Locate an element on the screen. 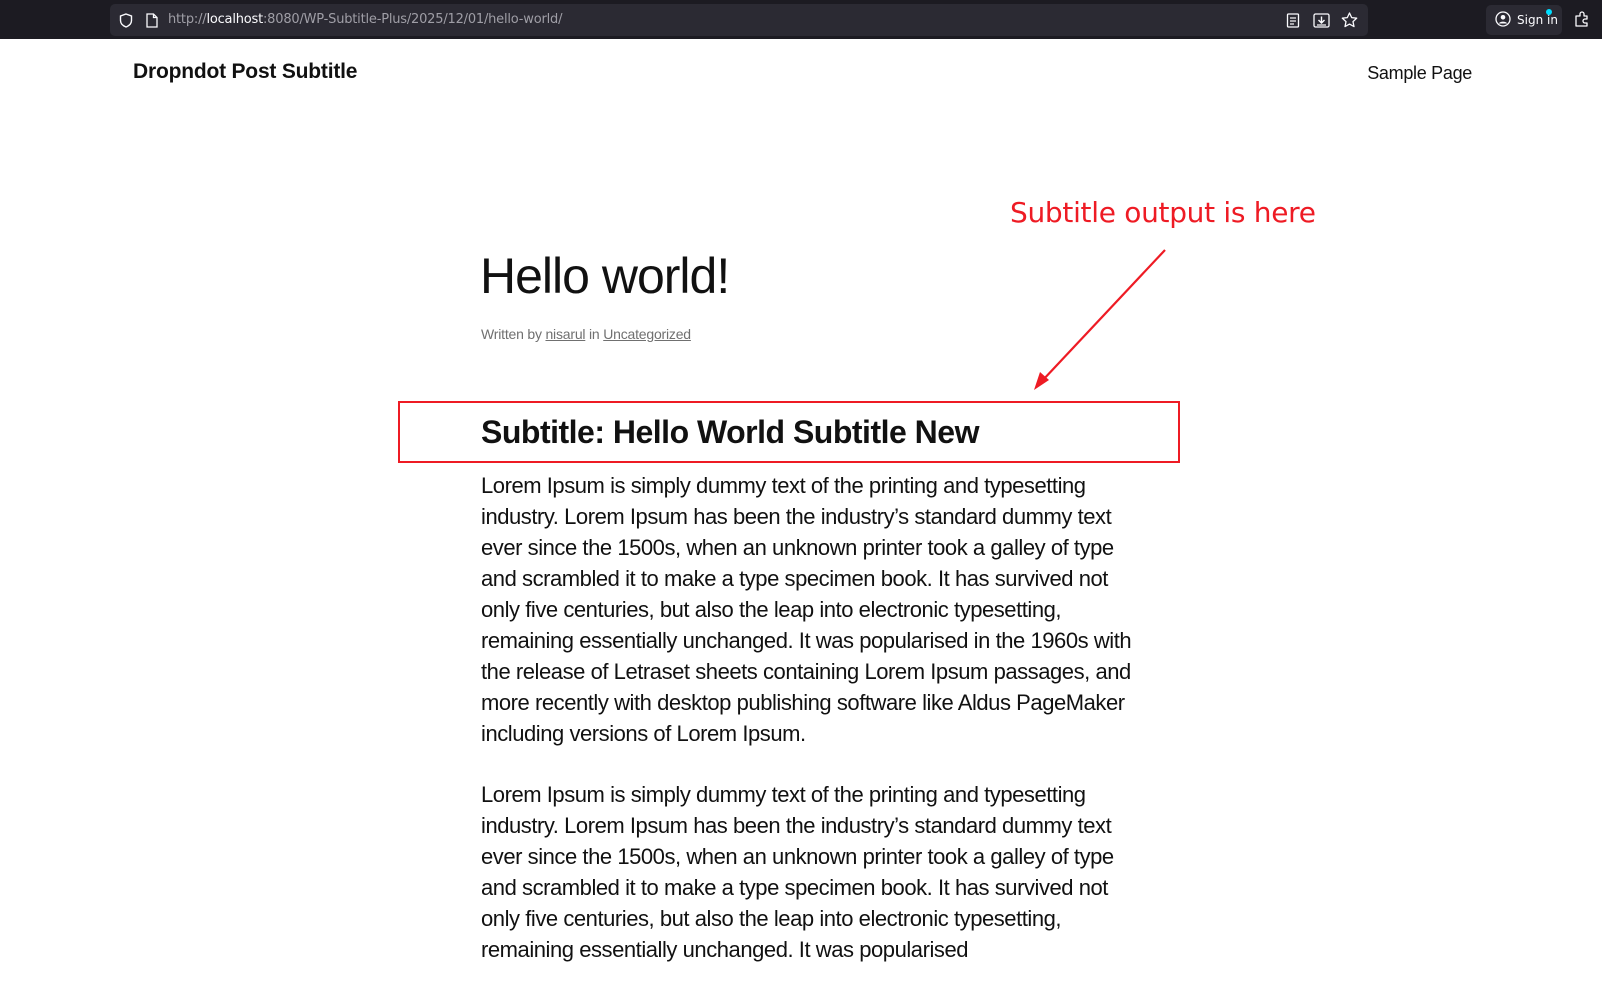 The height and width of the screenshot is (995, 1602). post-subtitle: Subtitle: Hello World Subtitle New is located at coordinates (730, 432).